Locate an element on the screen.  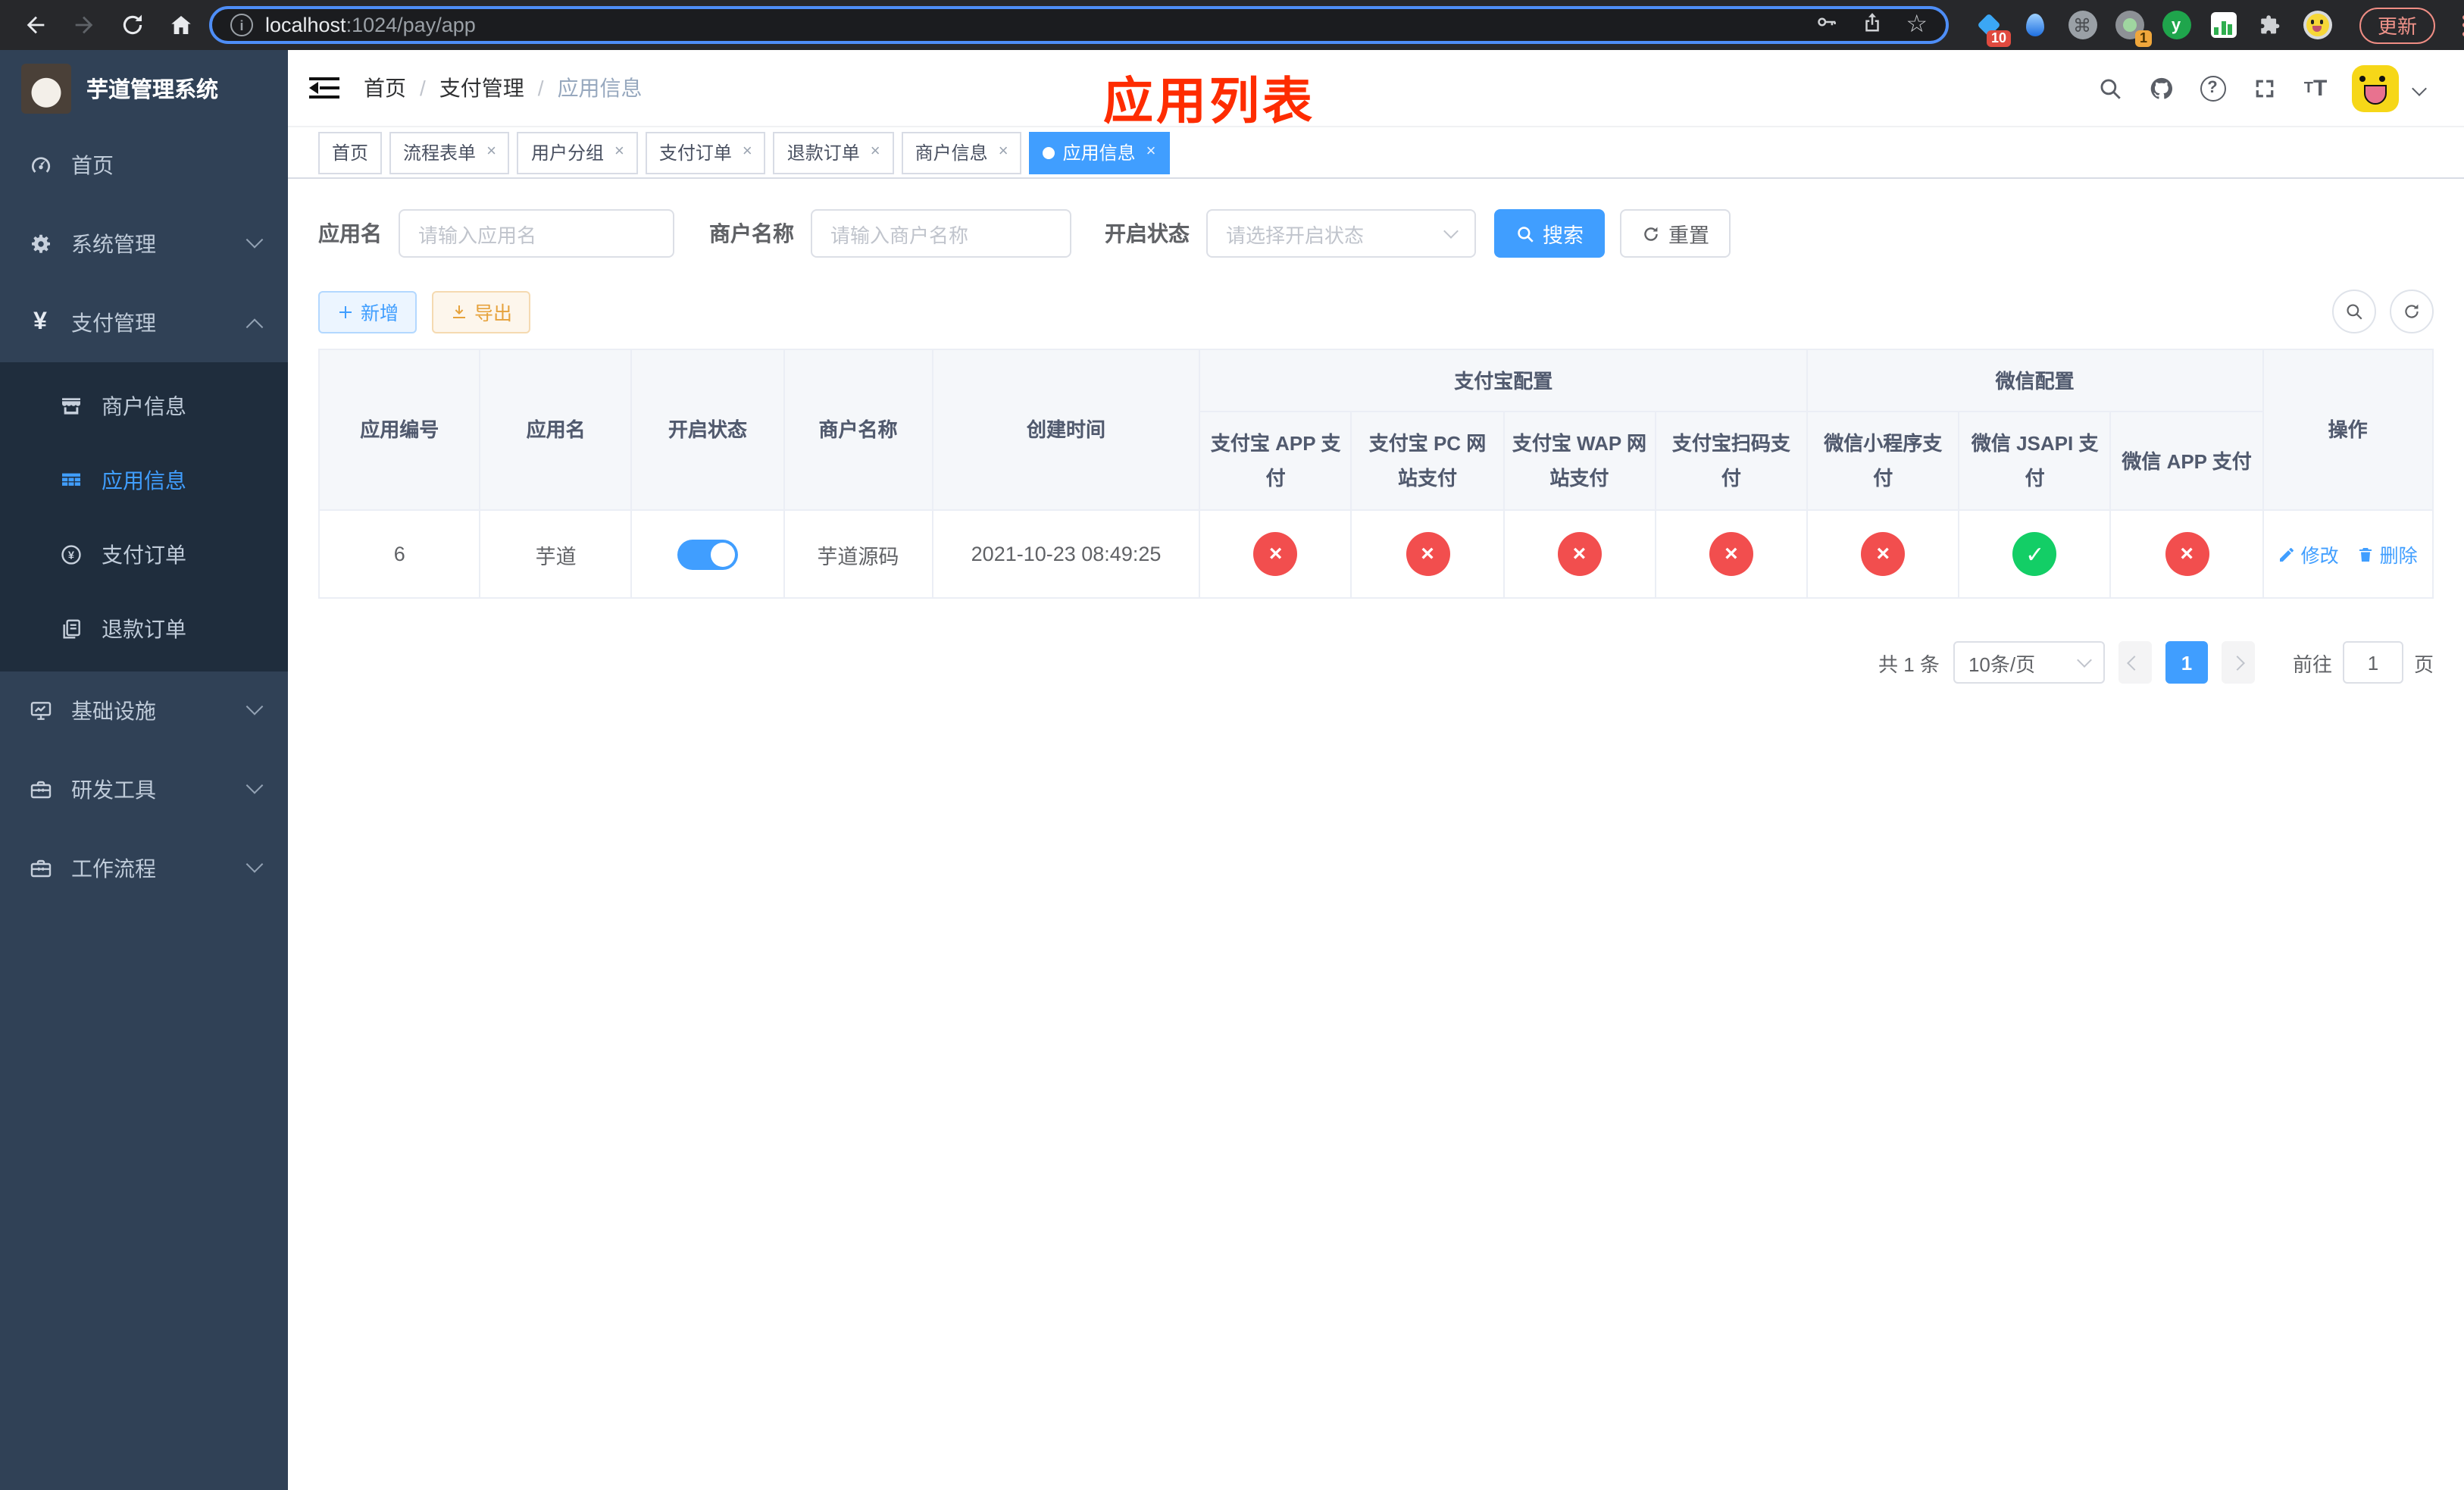
avatar-caret-icon is located at coordinates (2419, 88).